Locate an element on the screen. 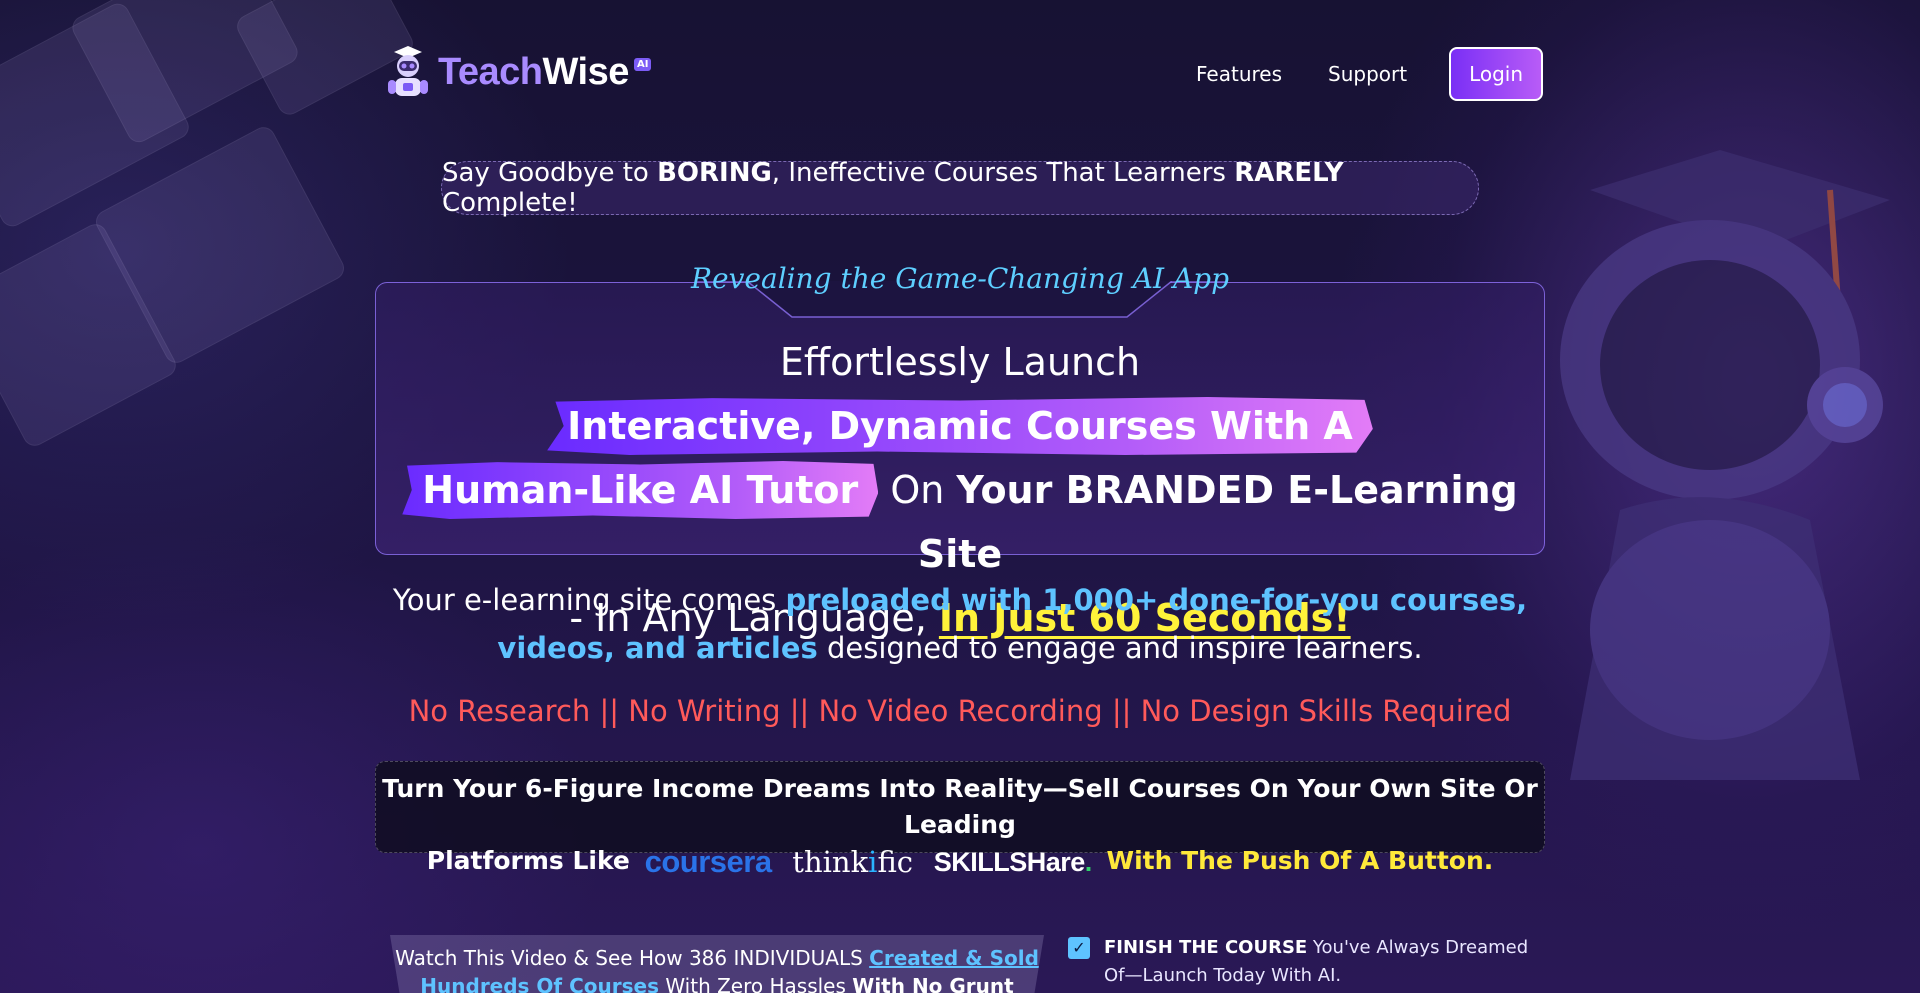  nav-support-link: Support is located at coordinates (1367, 74).